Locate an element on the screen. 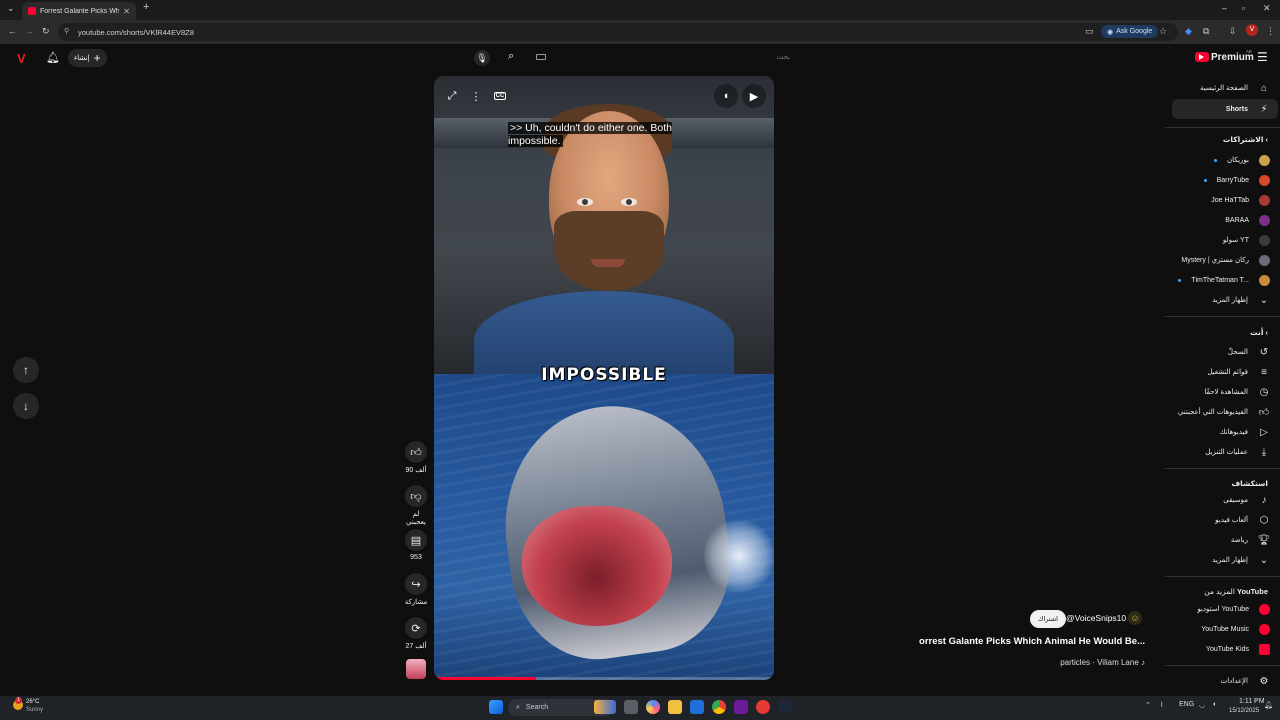 Image resolution: width=1280 pixels, height=720 pixels. bookmark-star-icon: ☆ is located at coordinates (1163, 31).